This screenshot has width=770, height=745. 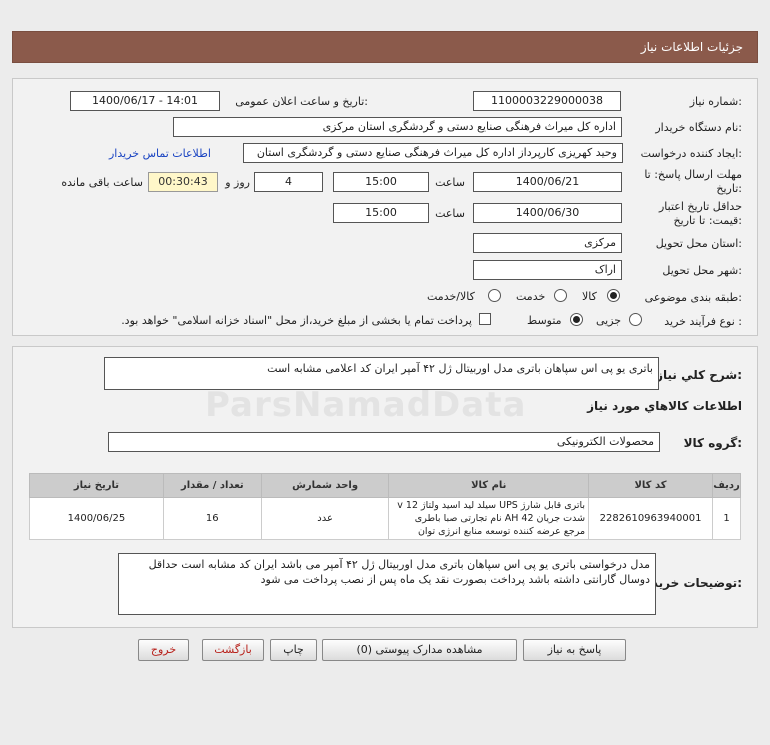 What do you see at coordinates (494, 295) in the screenshot?
I see `category-radio-both` at bounding box center [494, 295].